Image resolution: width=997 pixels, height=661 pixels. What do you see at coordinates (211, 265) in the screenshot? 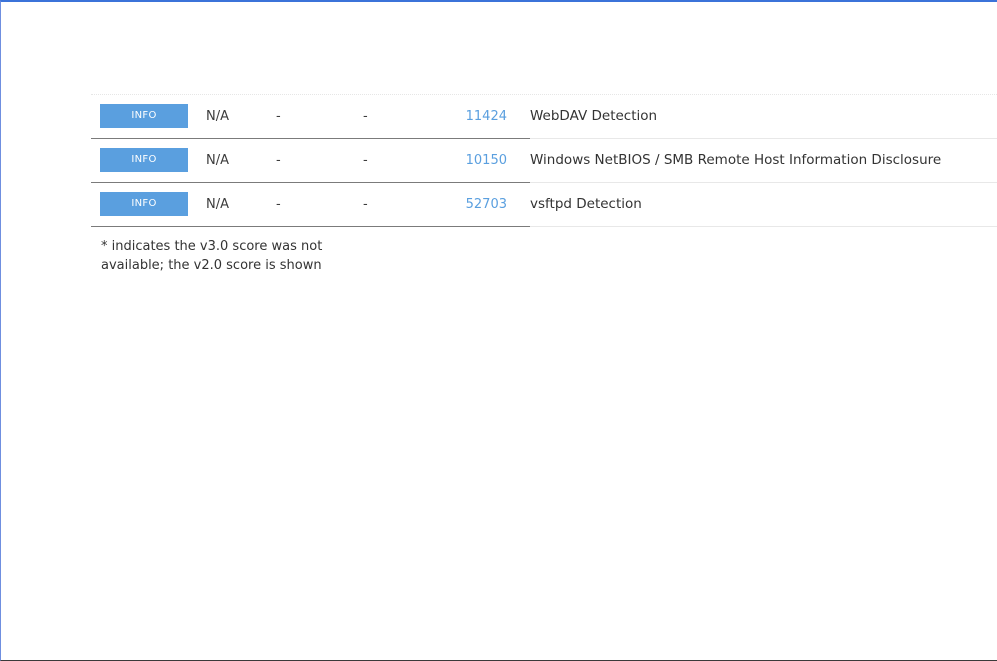
I see `footnote-line: available; the v2.0 score is shown` at bounding box center [211, 265].